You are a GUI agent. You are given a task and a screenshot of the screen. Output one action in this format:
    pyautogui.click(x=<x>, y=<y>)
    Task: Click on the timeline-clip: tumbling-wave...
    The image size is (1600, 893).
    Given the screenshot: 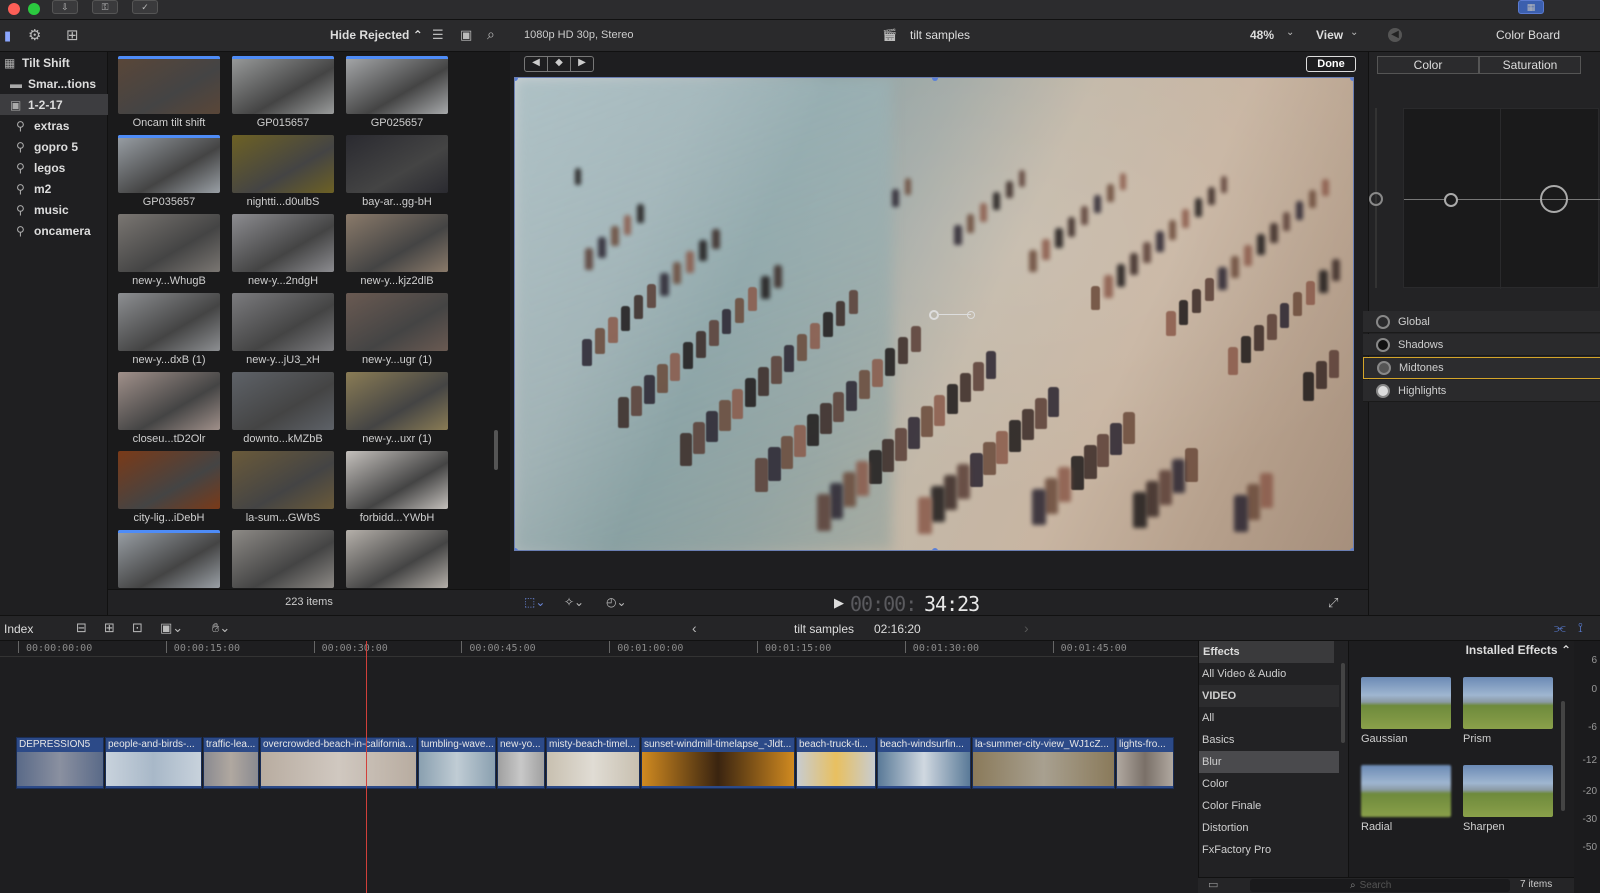 What is the action you would take?
    pyautogui.click(x=457, y=763)
    